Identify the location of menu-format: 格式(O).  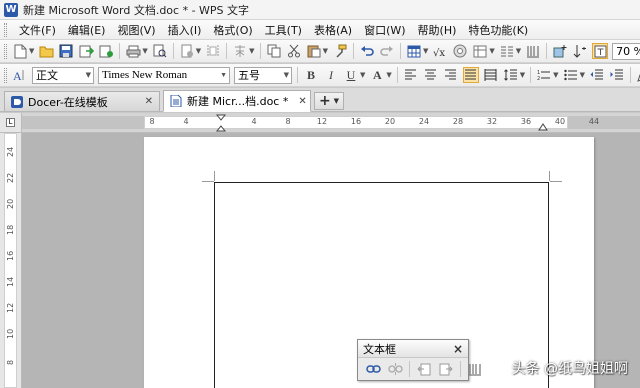
(232, 30).